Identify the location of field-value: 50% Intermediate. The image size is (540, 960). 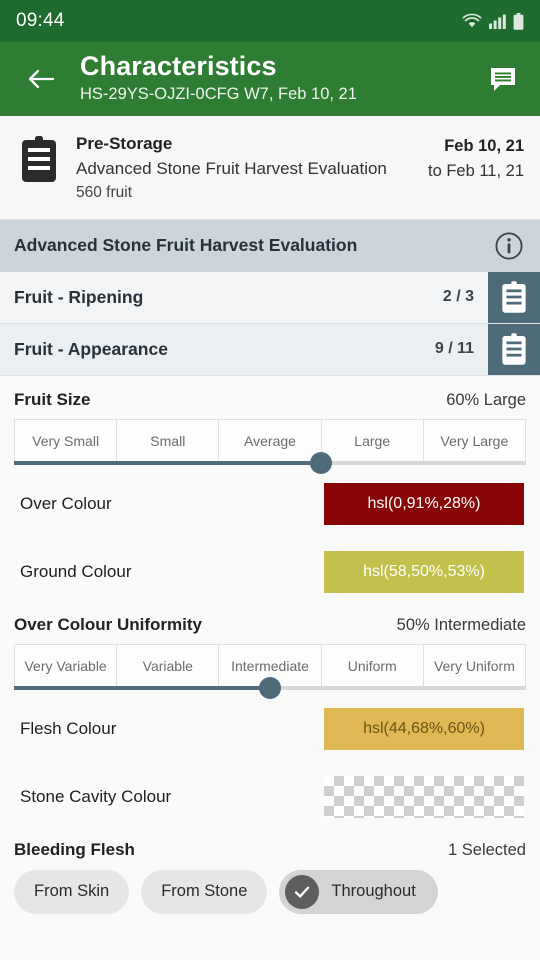
(461, 624).